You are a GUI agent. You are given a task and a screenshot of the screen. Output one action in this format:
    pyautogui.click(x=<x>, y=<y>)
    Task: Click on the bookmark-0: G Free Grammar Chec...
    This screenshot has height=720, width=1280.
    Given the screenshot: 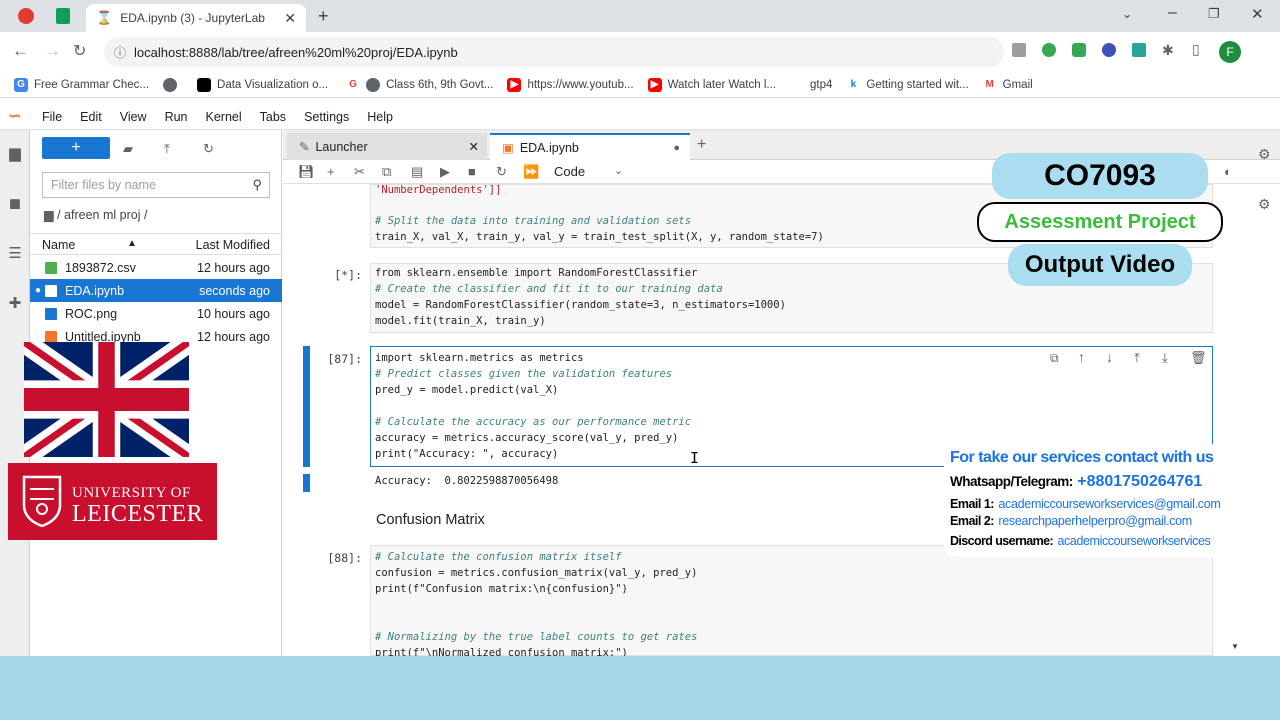 What is the action you would take?
    pyautogui.click(x=81, y=84)
    